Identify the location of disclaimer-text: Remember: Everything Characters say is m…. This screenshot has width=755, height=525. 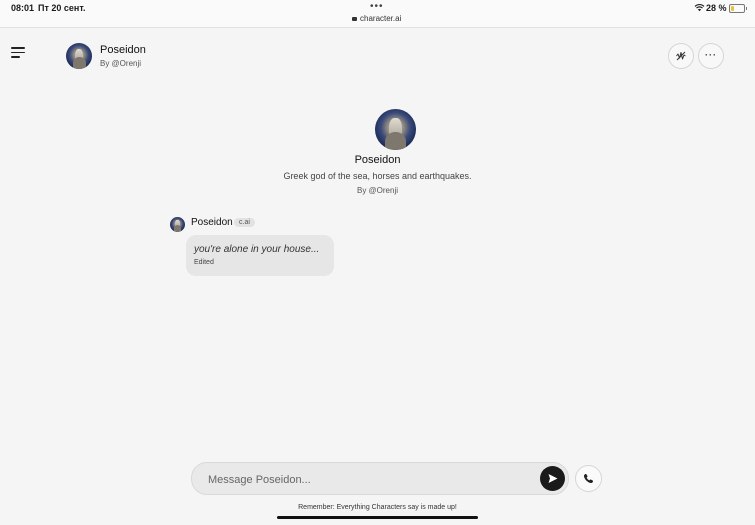
(377, 507).